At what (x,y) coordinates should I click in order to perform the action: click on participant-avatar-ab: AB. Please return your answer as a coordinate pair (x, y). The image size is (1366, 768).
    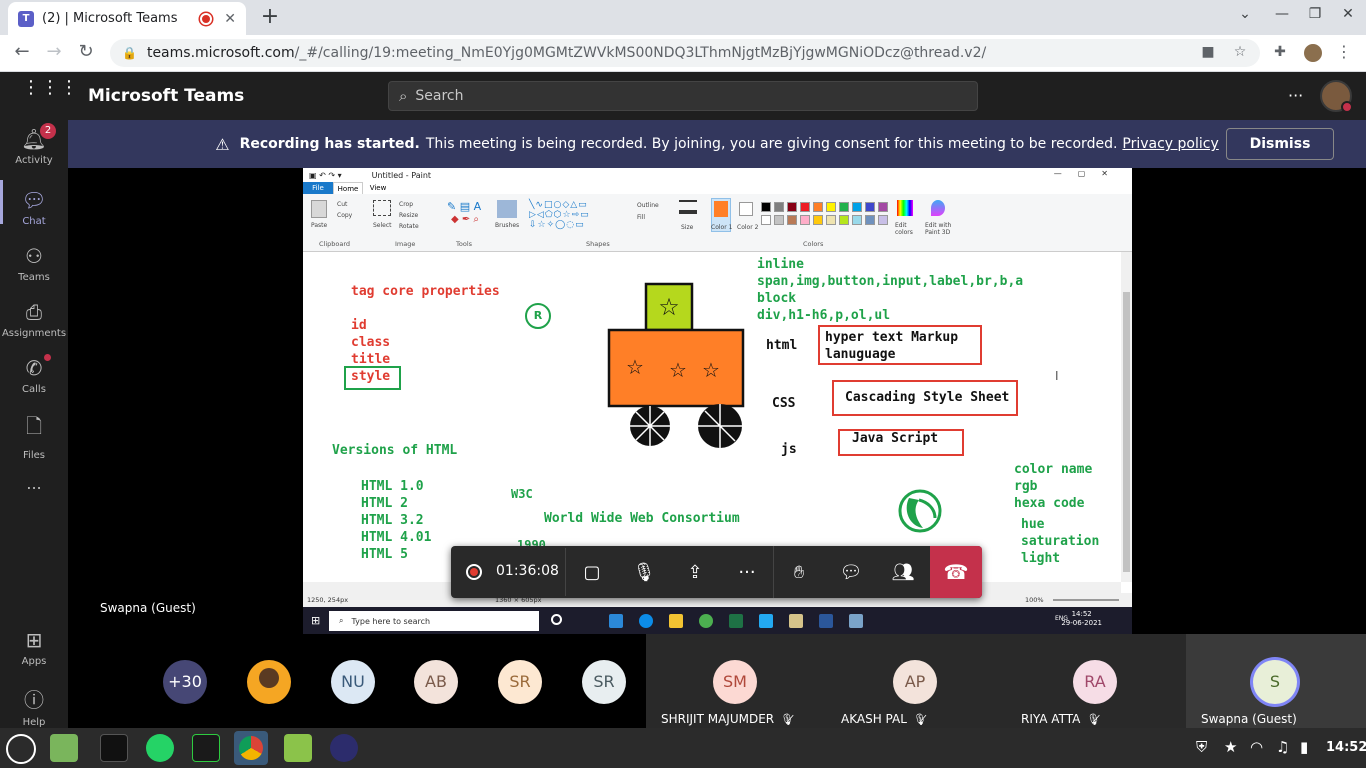
    Looking at the image, I should click on (436, 682).